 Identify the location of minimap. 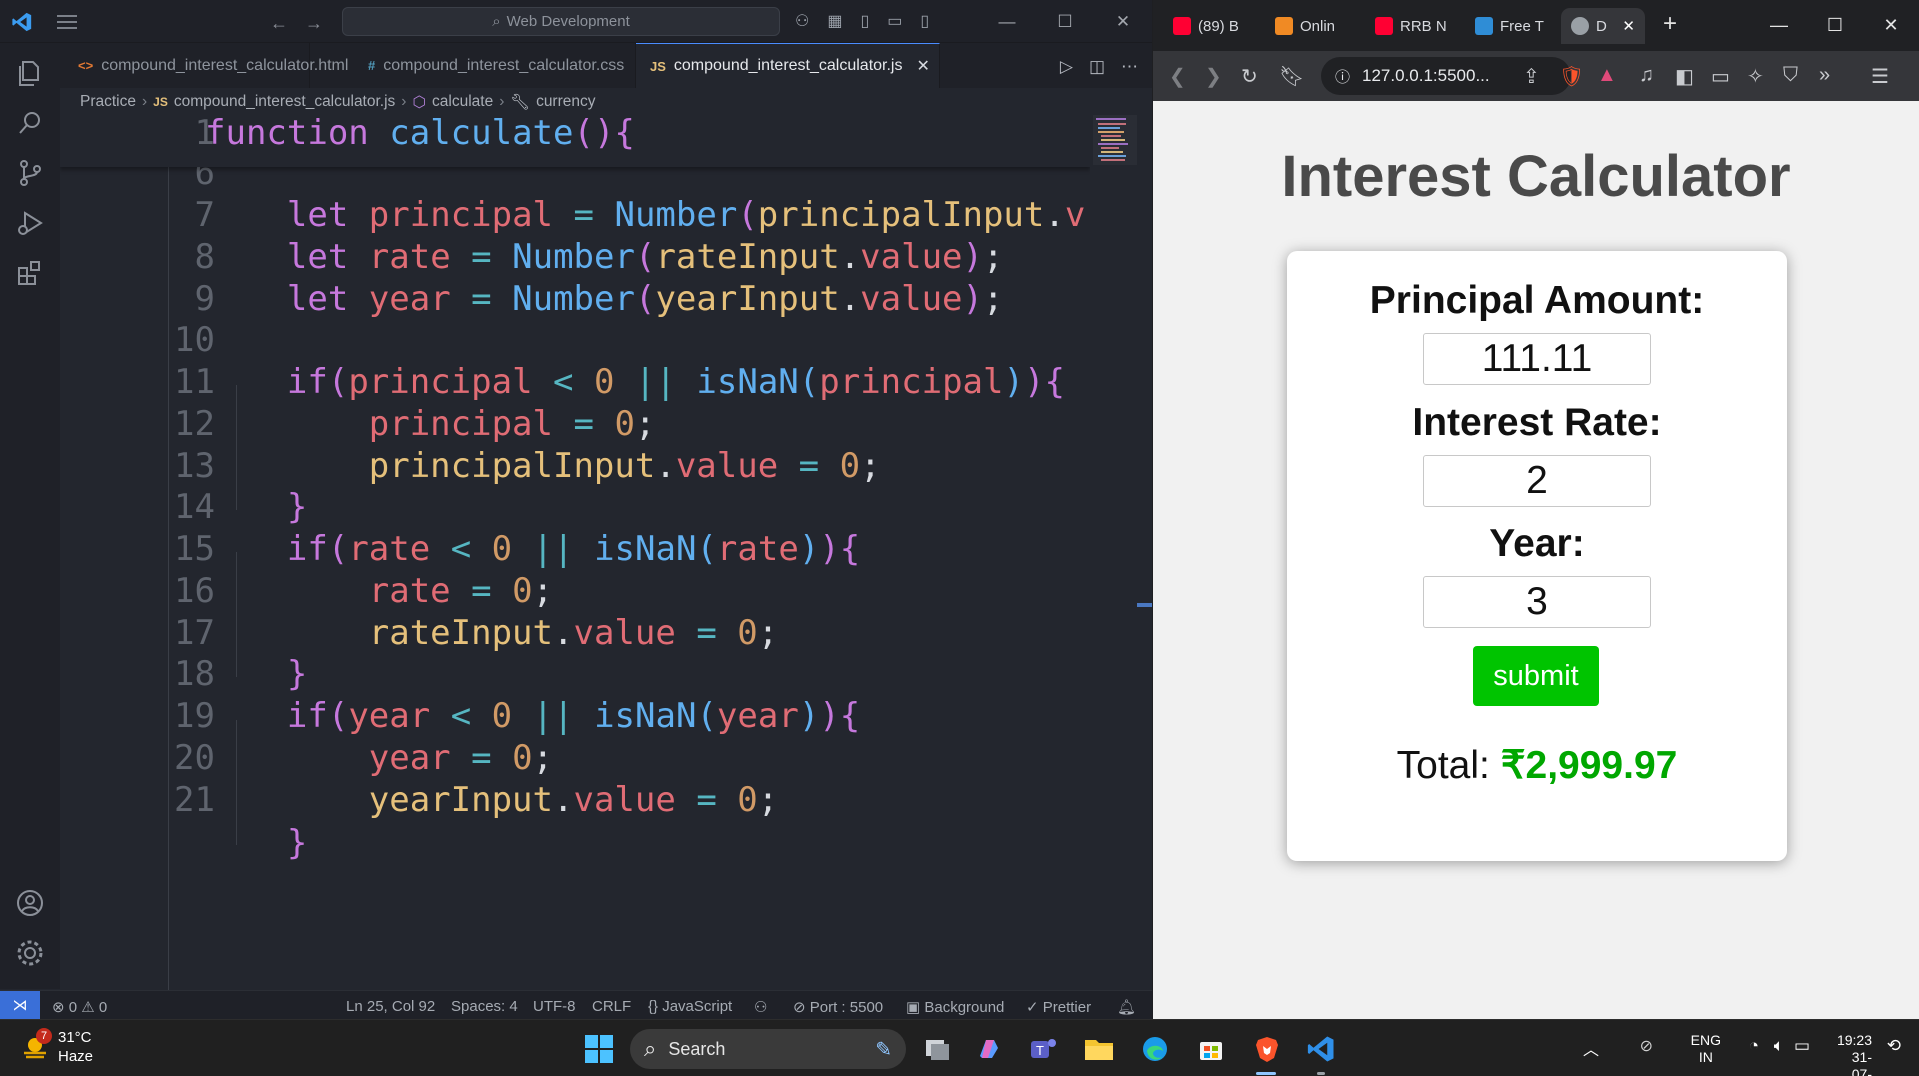
(1115, 140).